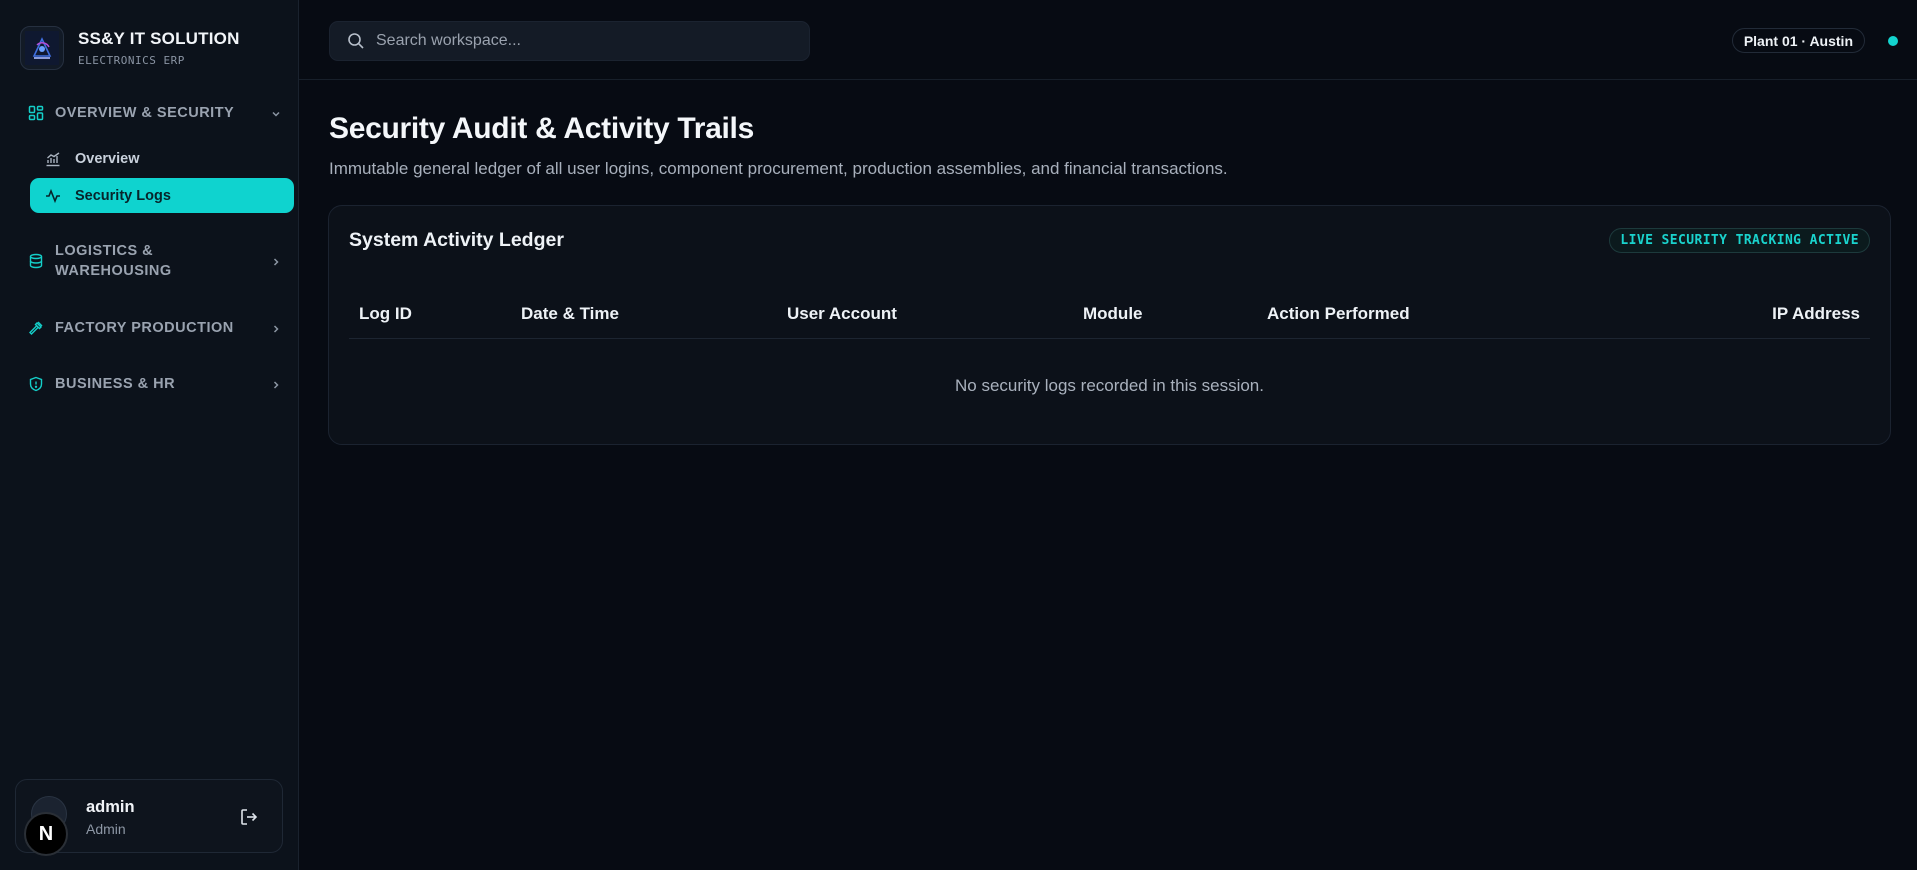 The width and height of the screenshot is (1917, 870). Describe the element at coordinates (36, 384) in the screenshot. I see `shield-icon` at that location.